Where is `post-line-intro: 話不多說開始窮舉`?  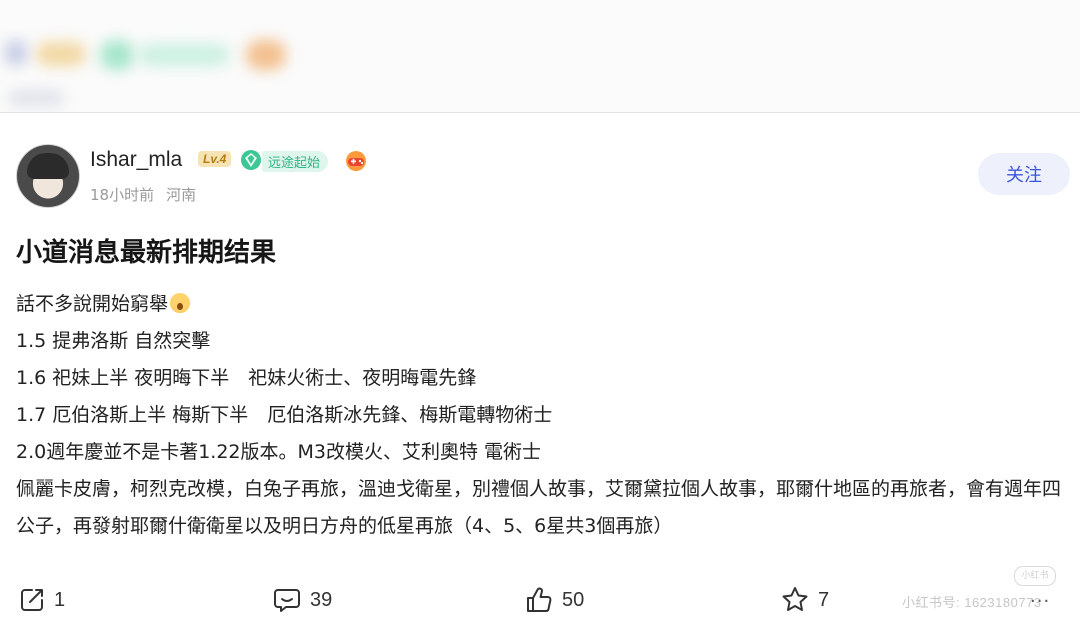 post-line-intro: 話不多說開始窮舉 is located at coordinates (541, 304).